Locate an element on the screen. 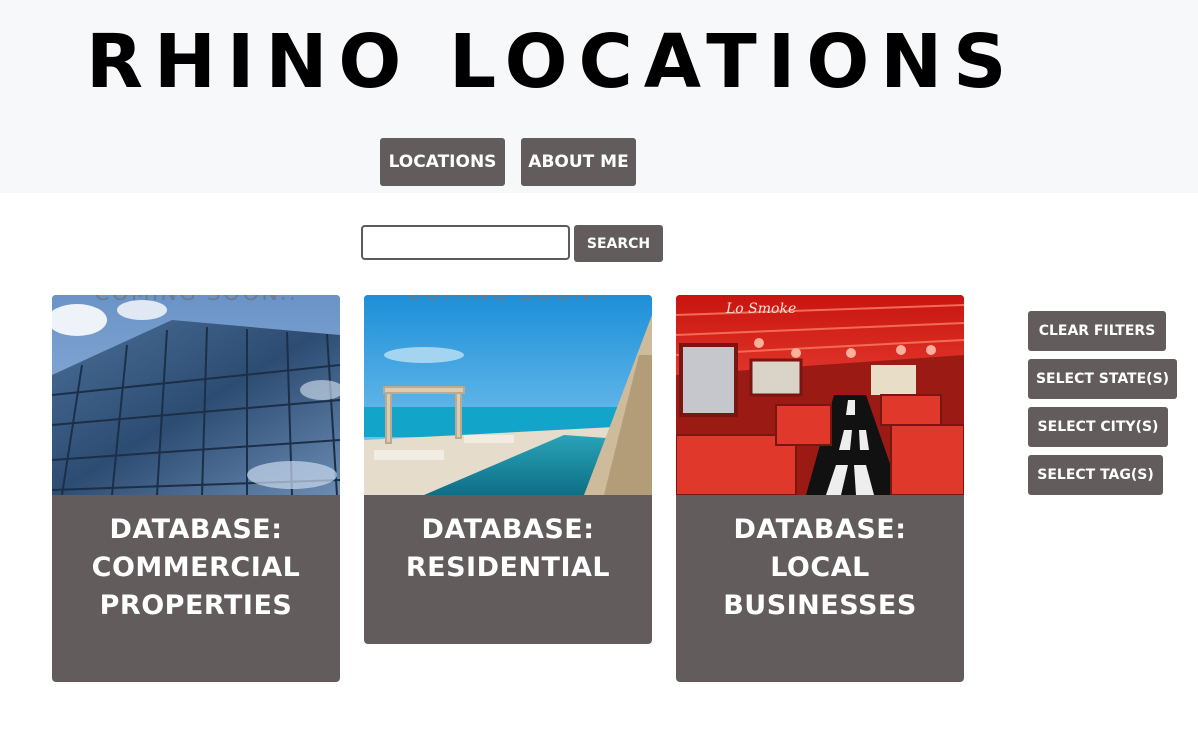  card-title-line: BUSINESSES is located at coordinates (820, 605).